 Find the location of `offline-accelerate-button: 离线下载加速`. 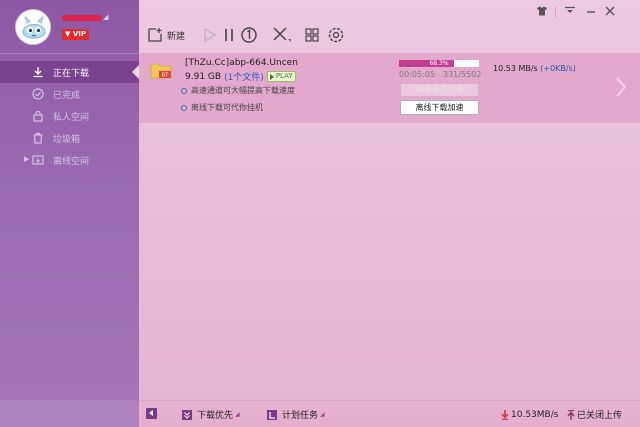

offline-accelerate-button: 离线下载加速 is located at coordinates (439, 107).